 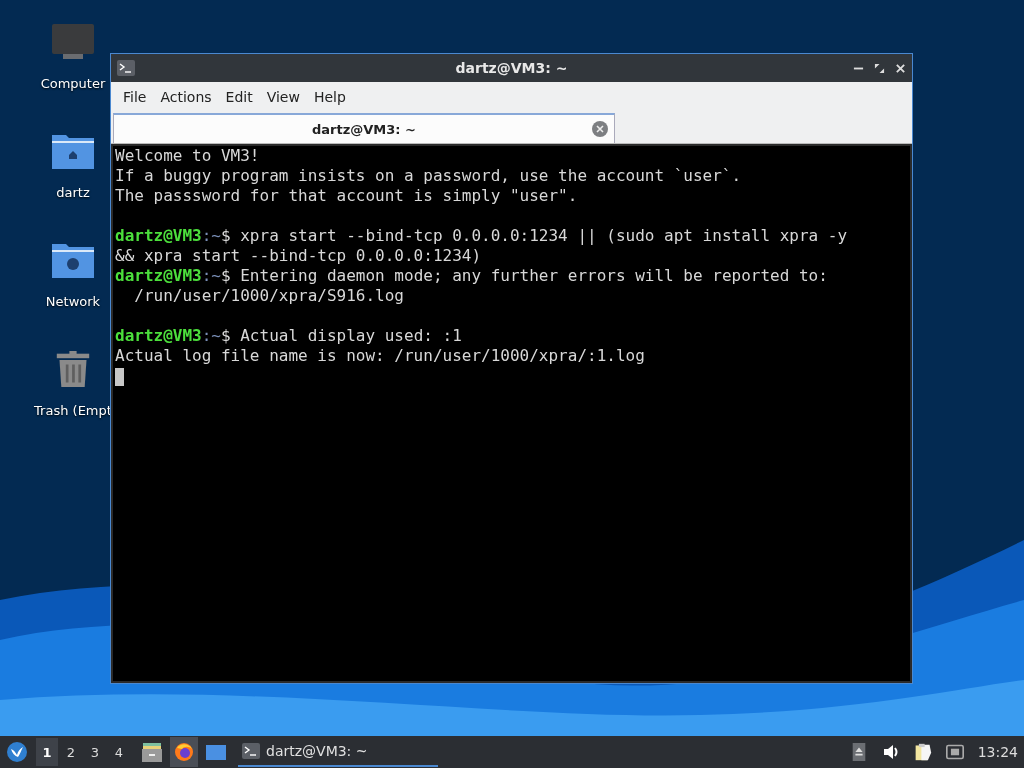 I want to click on terminal-text: Actual log file name is now: /run/user/1000/xpra/:1.log, so click(x=380, y=355).